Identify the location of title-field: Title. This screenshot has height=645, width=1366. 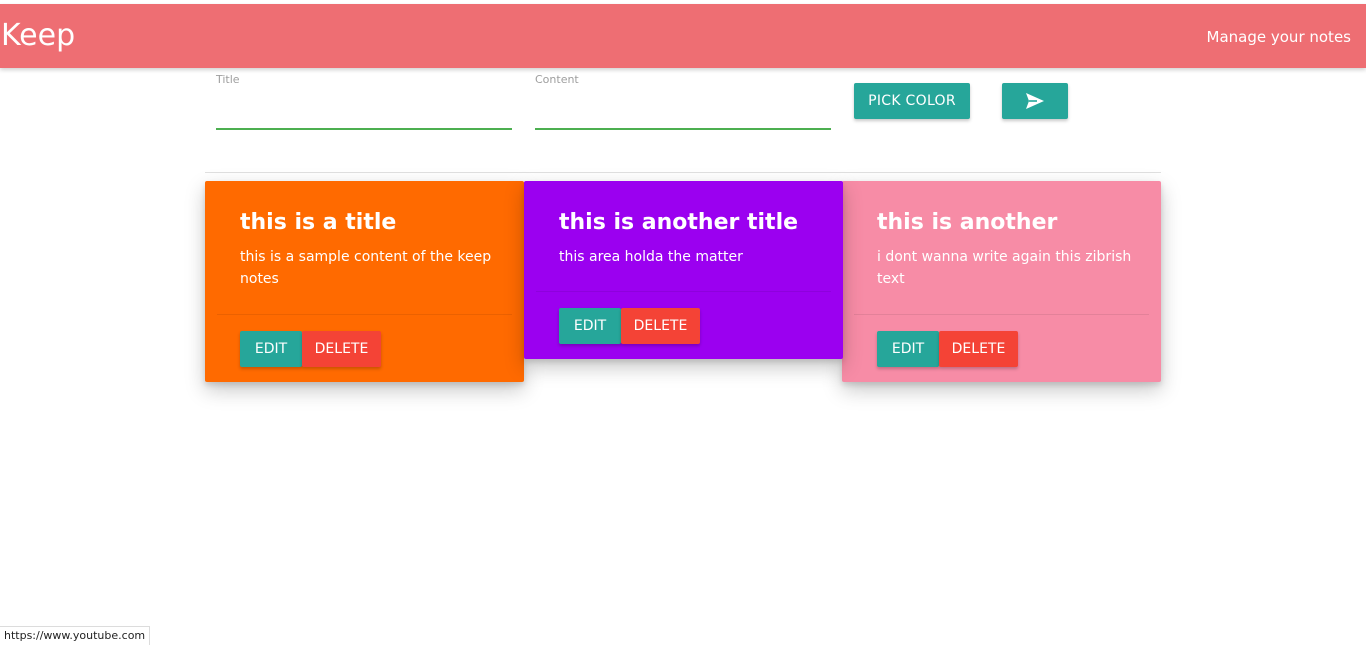
(364, 100).